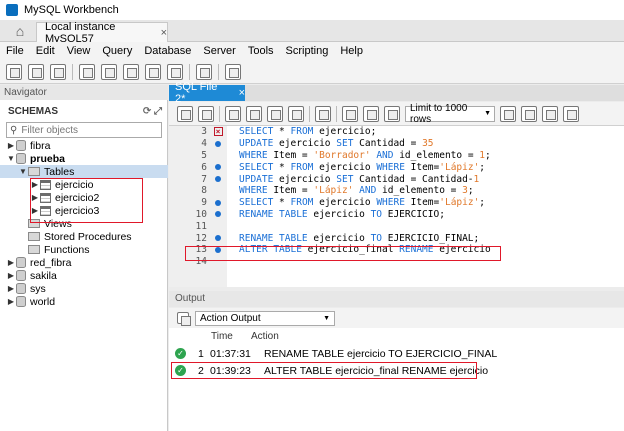 The height and width of the screenshot is (431, 624). I want to click on line-number: 9, so click(204, 203).